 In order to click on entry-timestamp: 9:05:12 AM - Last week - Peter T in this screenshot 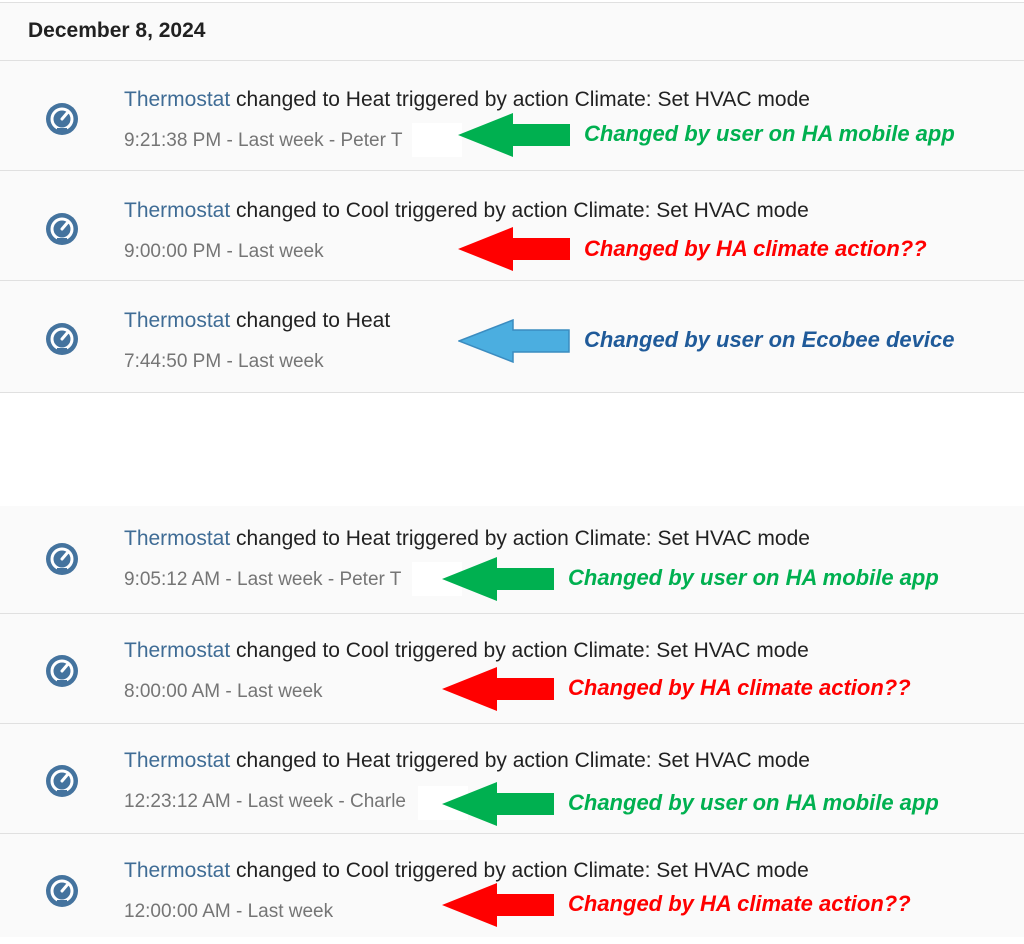, I will do `click(263, 579)`.